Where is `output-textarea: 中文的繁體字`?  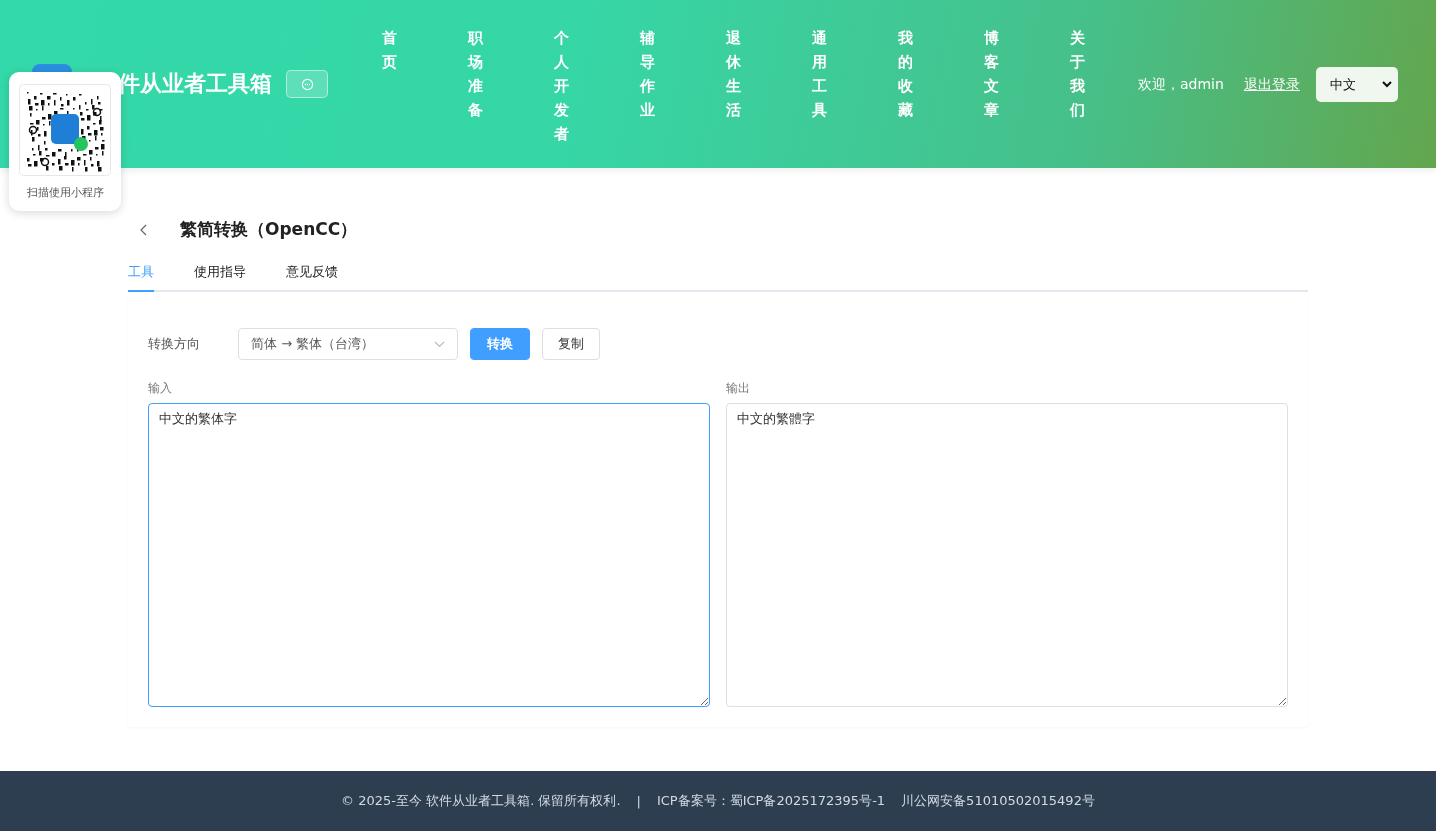
output-textarea: 中文的繁體字 is located at coordinates (1007, 555).